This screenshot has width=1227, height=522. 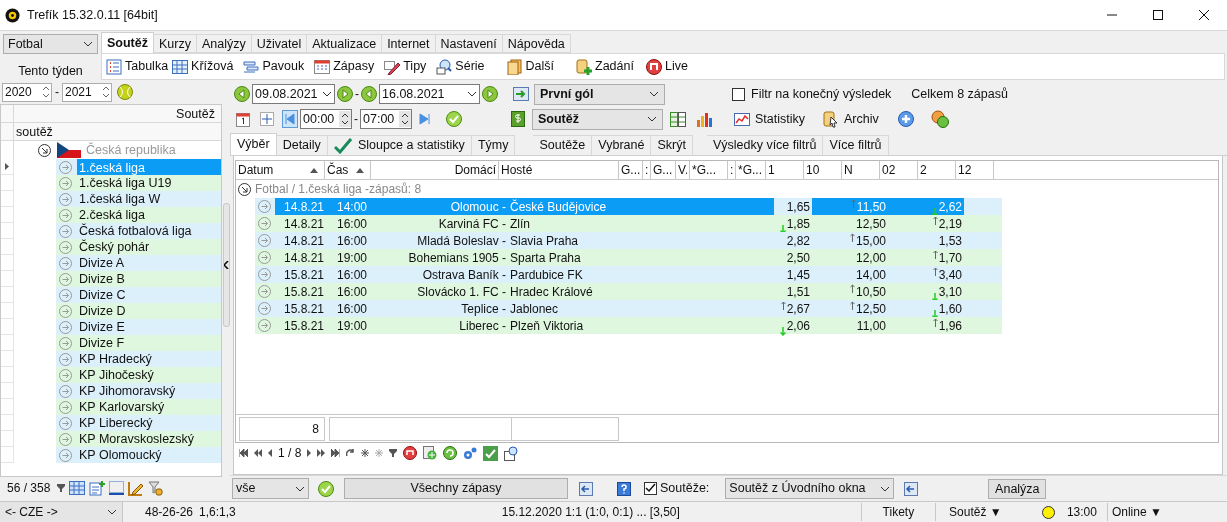 I want to click on redo-icon, so click(x=351, y=453).